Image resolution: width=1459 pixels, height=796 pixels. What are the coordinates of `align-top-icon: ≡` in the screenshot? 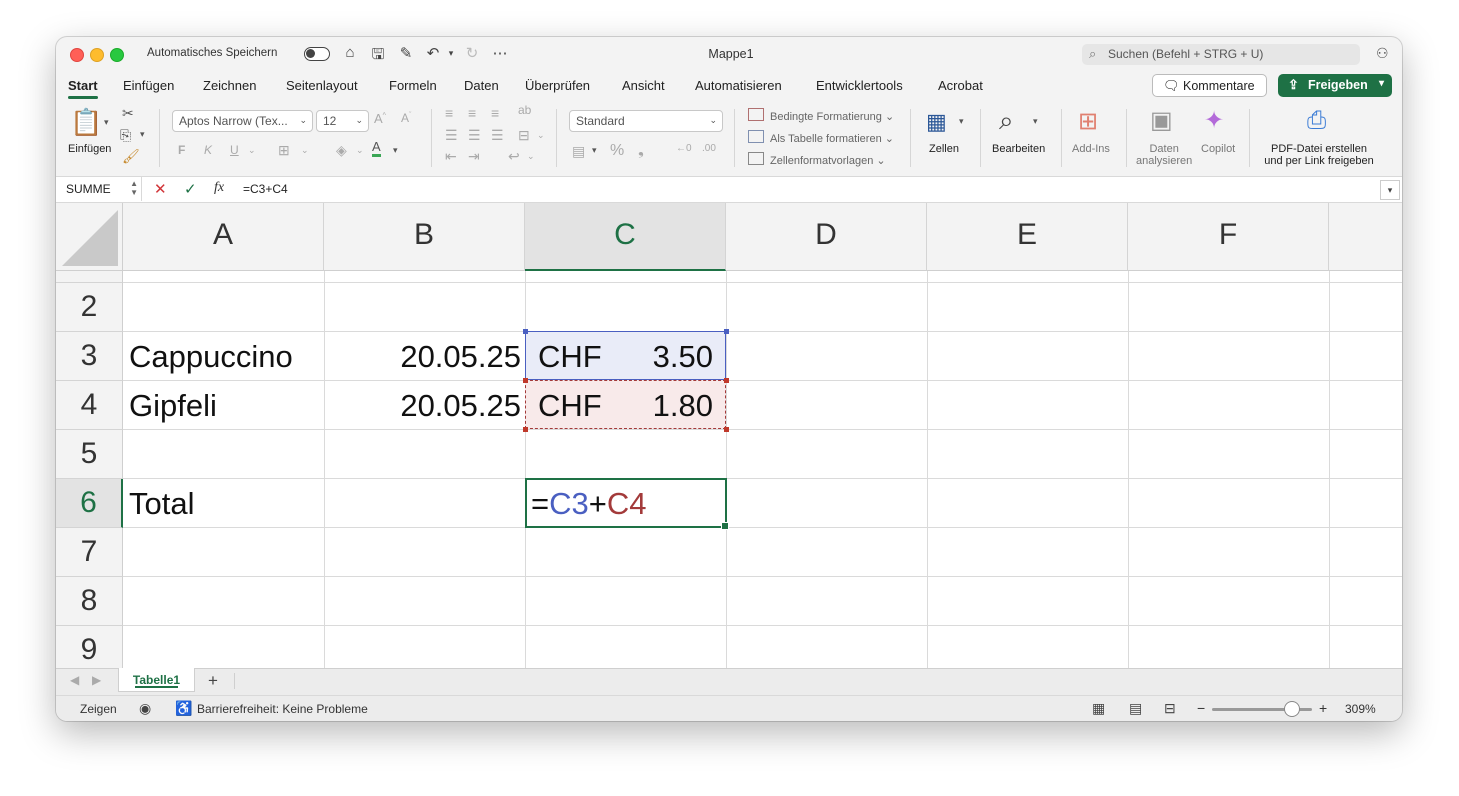 It's located at (449, 113).